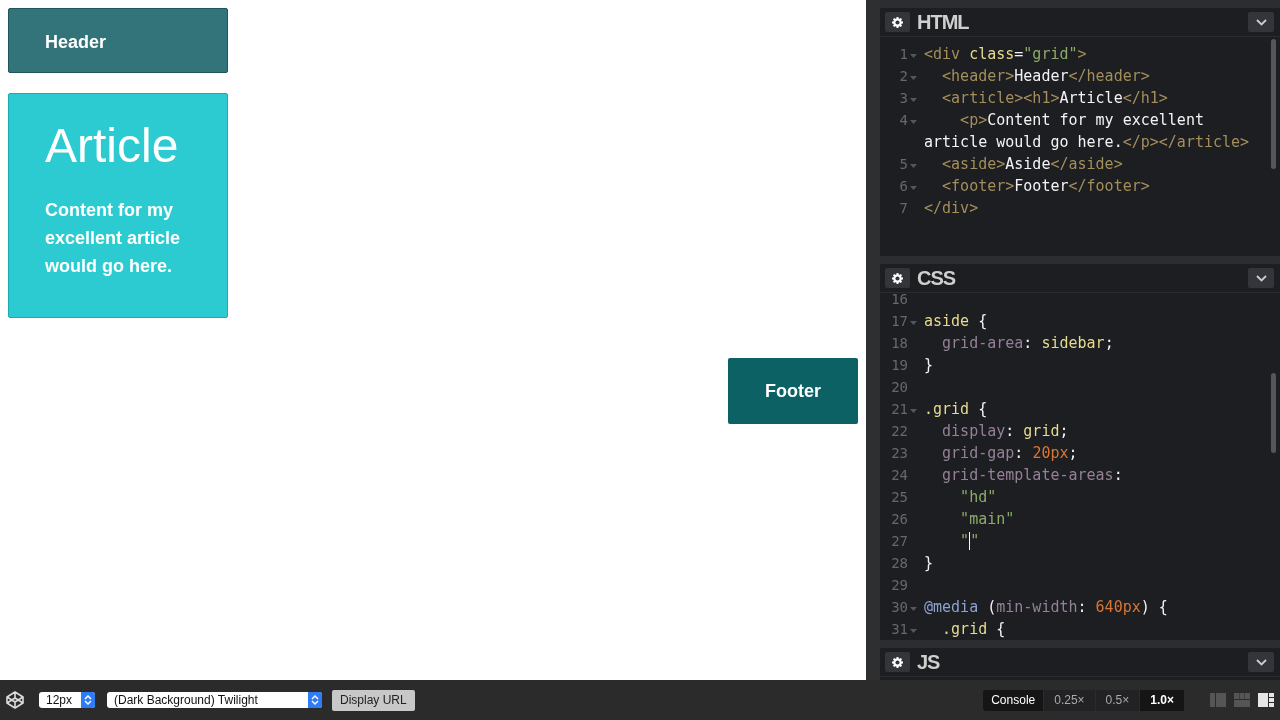 The width and height of the screenshot is (1280, 720). Describe the element at coordinates (956, 321) in the screenshot. I see `code-line: aside {` at that location.